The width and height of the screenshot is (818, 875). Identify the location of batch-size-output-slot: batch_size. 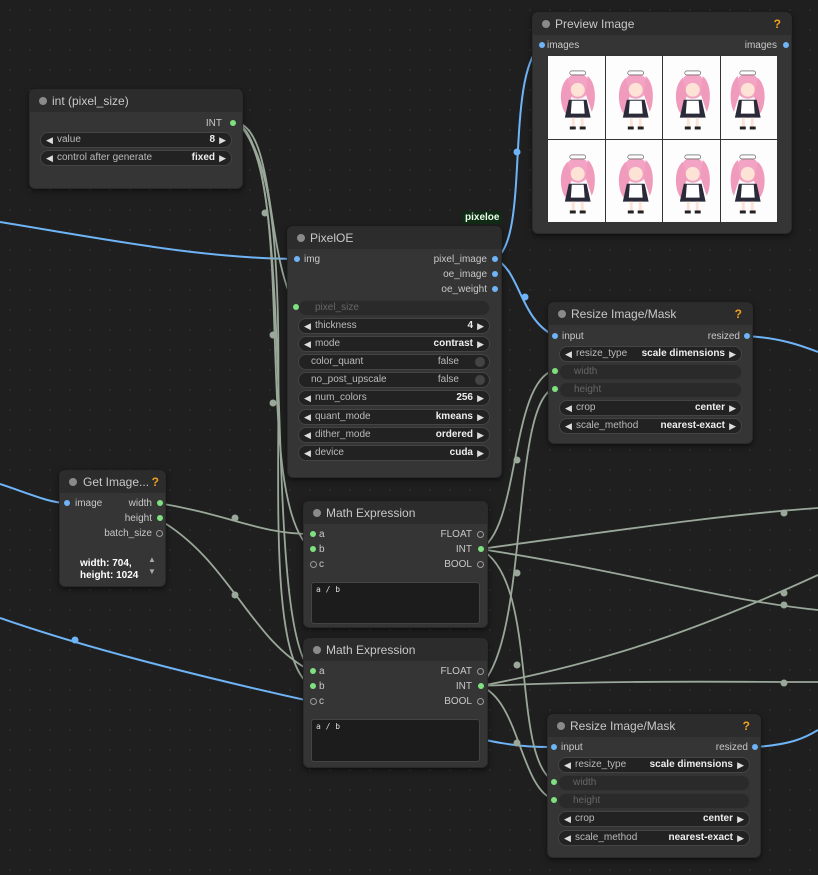
(112, 533).